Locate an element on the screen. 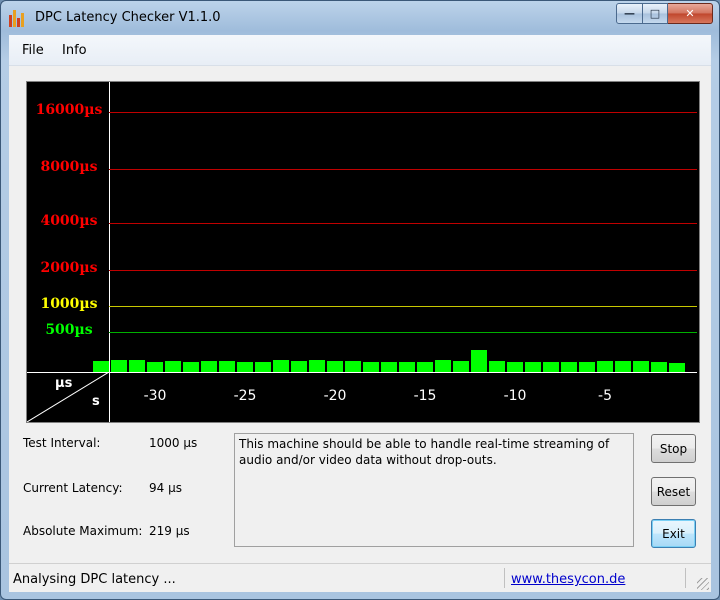  website-link: www.thesycon.de is located at coordinates (568, 579).